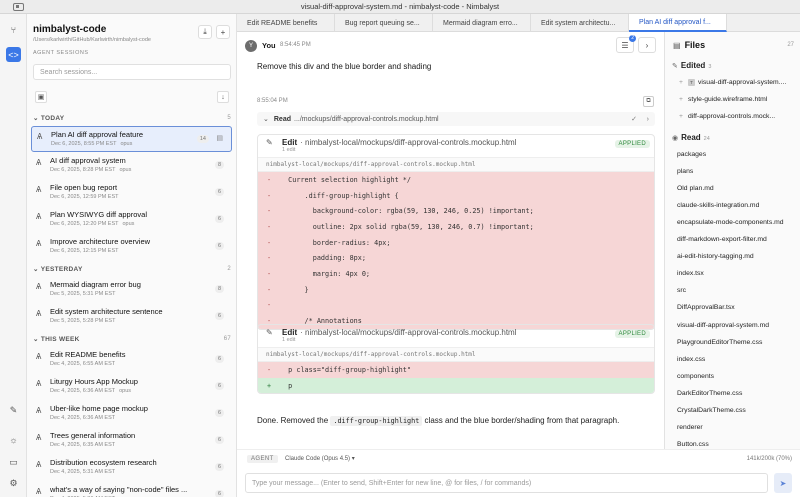 The width and height of the screenshot is (800, 497). Describe the element at coordinates (223, 97) in the screenshot. I see `sort-button: ↓` at that location.